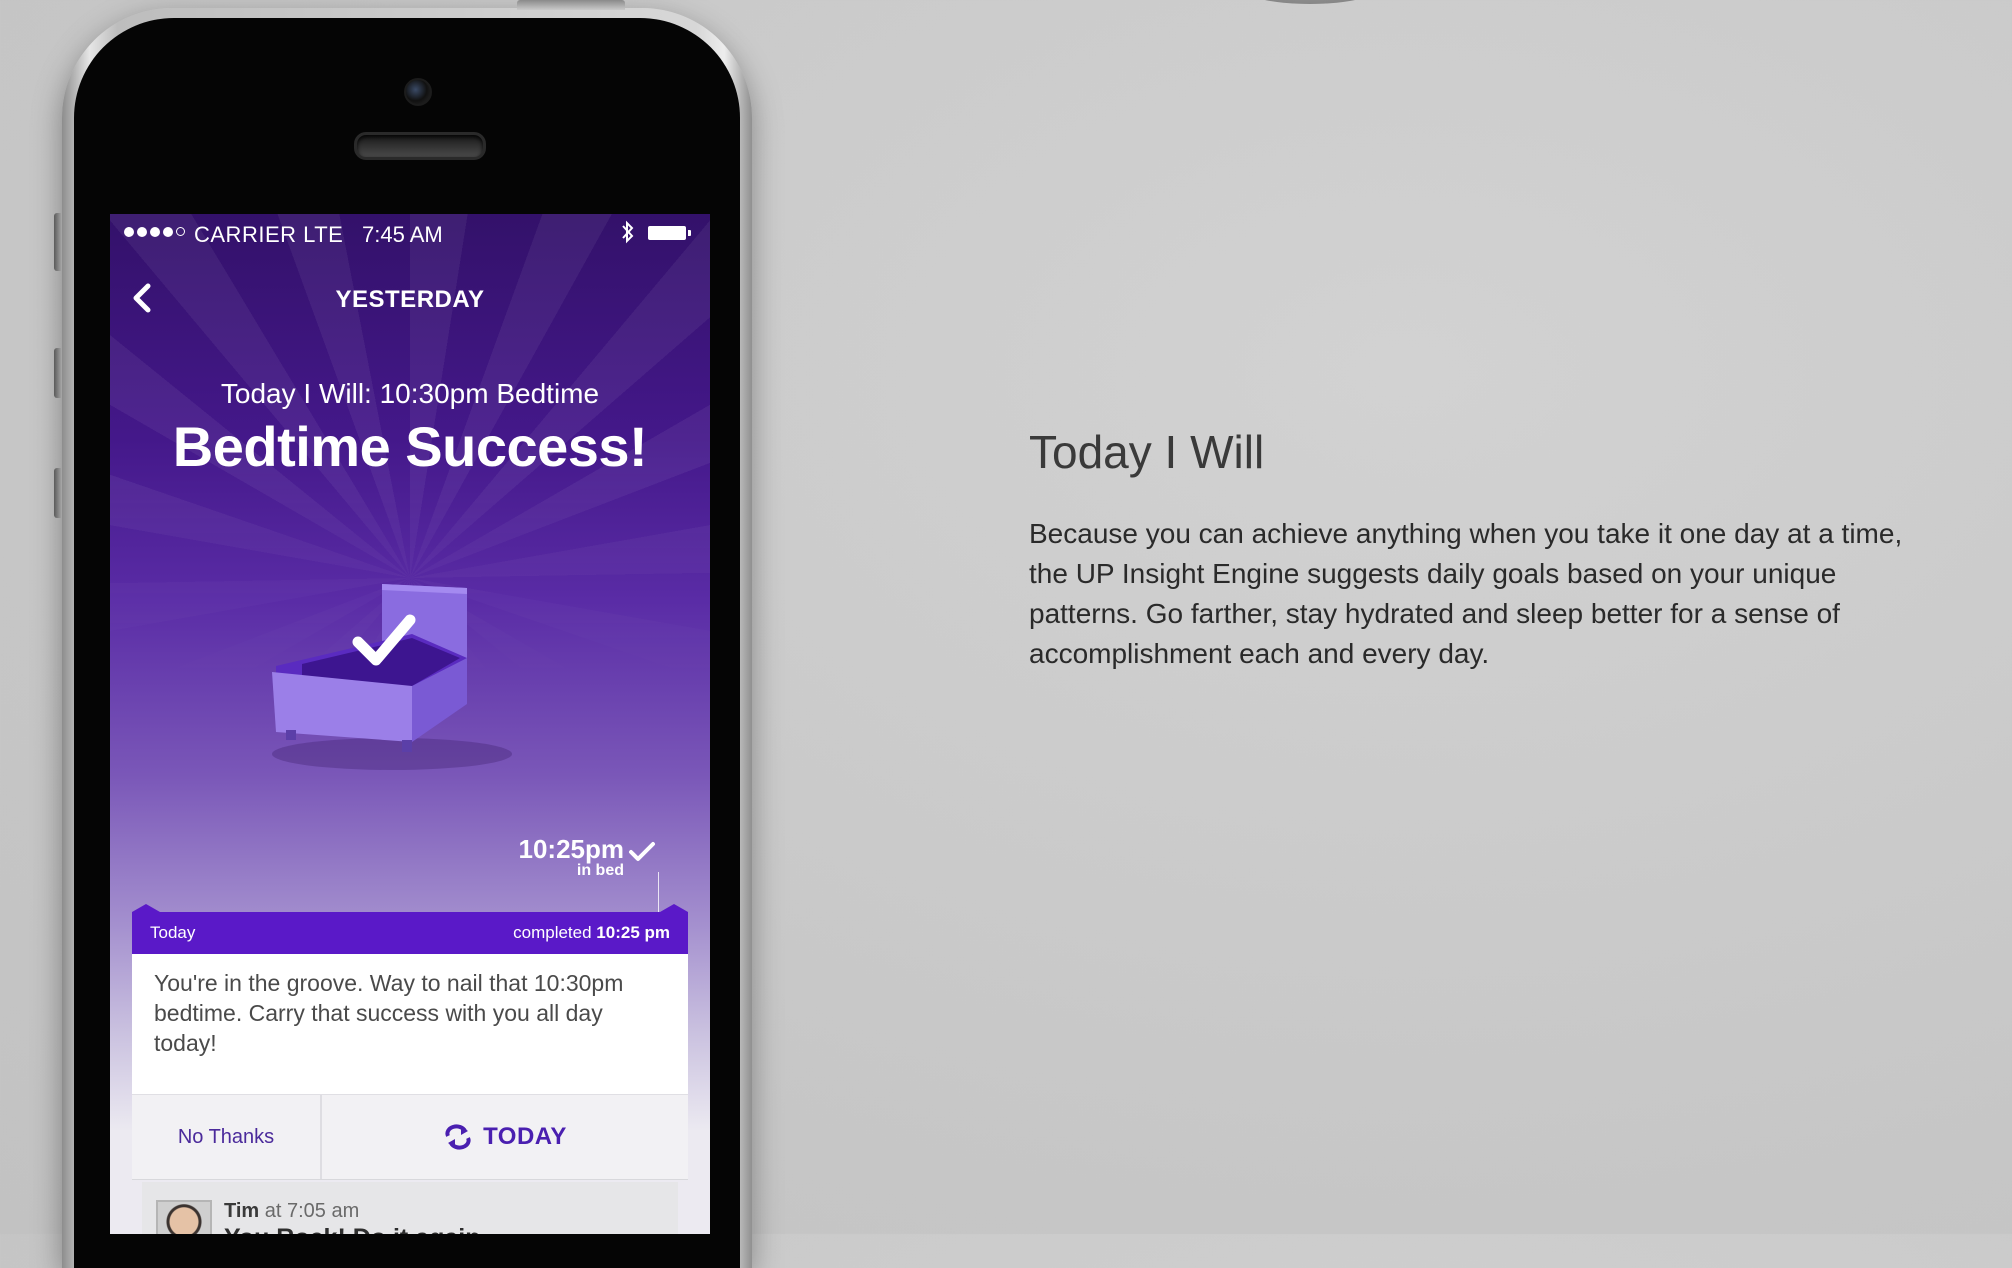  What do you see at coordinates (58, 493) in the screenshot?
I see `volume-down-button` at bounding box center [58, 493].